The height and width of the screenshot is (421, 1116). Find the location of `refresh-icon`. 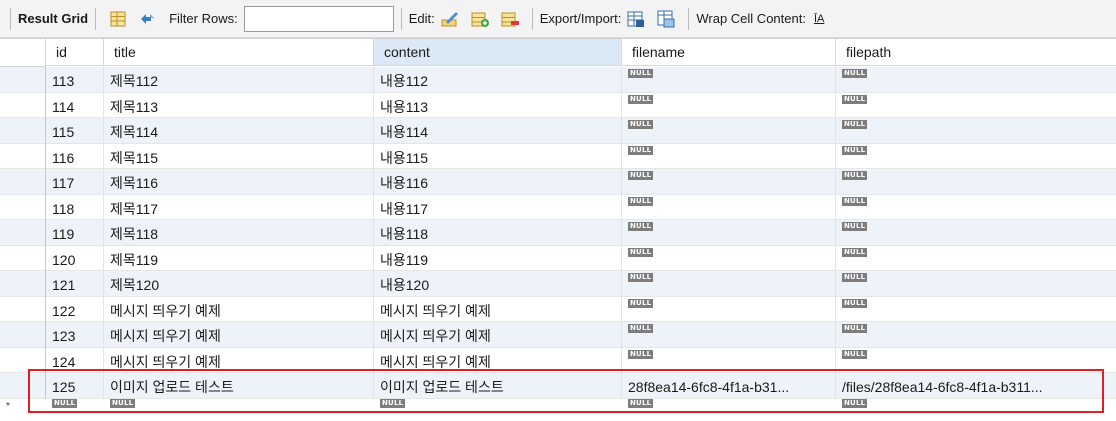

refresh-icon is located at coordinates (148, 19).